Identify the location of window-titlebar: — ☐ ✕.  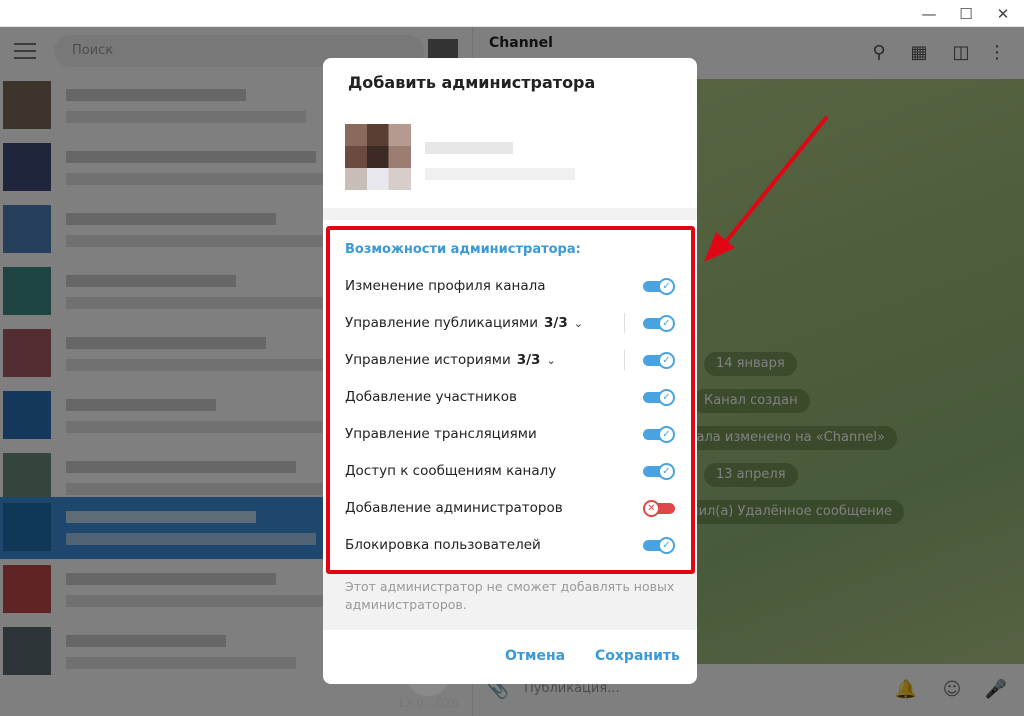
(512, 13).